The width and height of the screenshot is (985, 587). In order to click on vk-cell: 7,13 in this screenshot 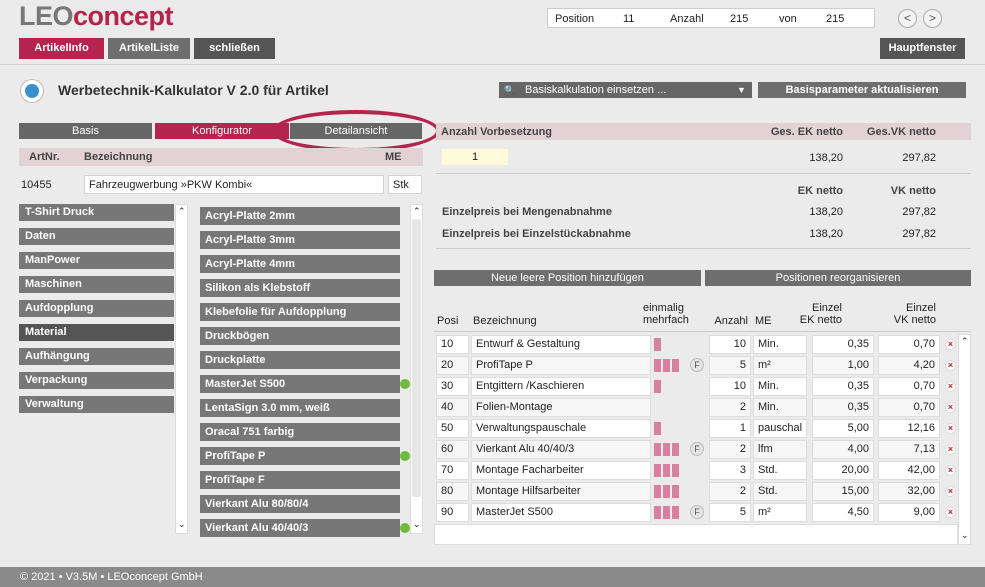, I will do `click(909, 449)`.